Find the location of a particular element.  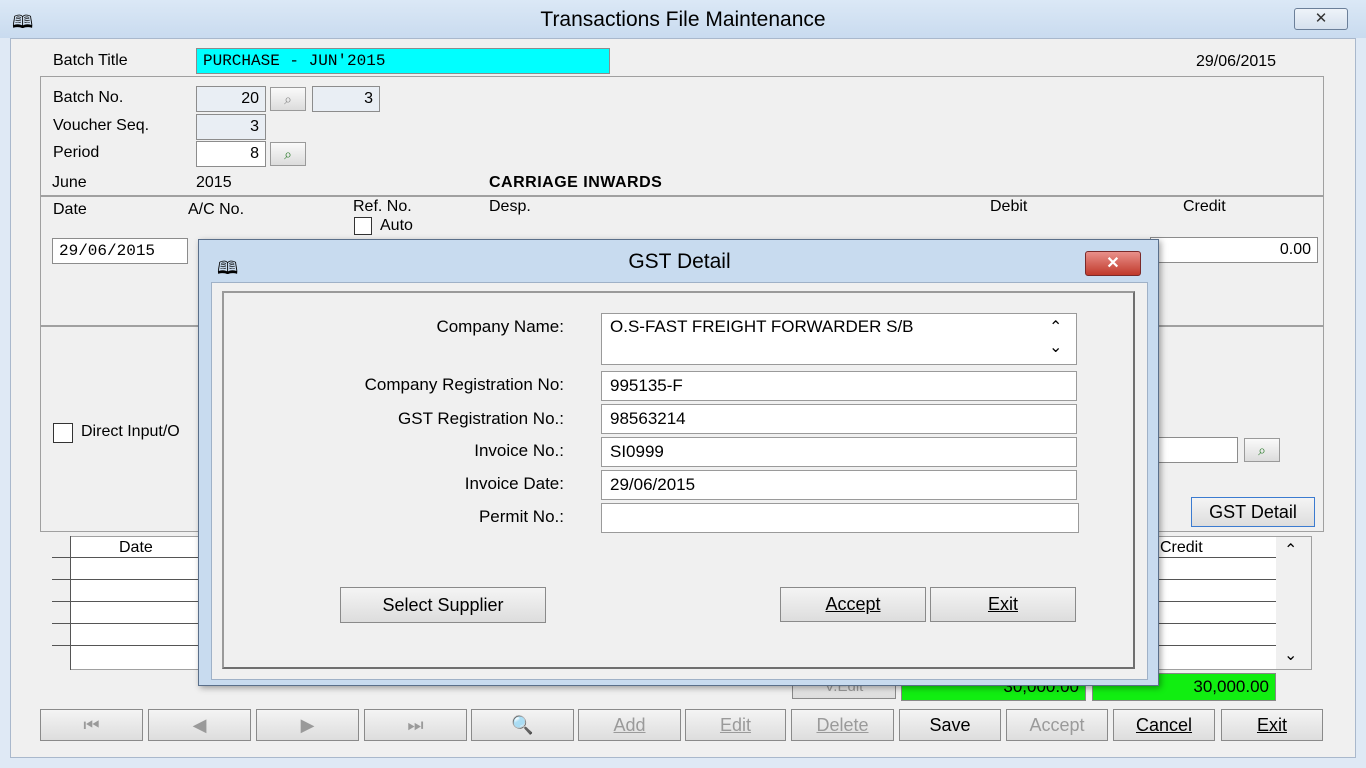

entry-credit-field: 0.00 is located at coordinates (1234, 250).